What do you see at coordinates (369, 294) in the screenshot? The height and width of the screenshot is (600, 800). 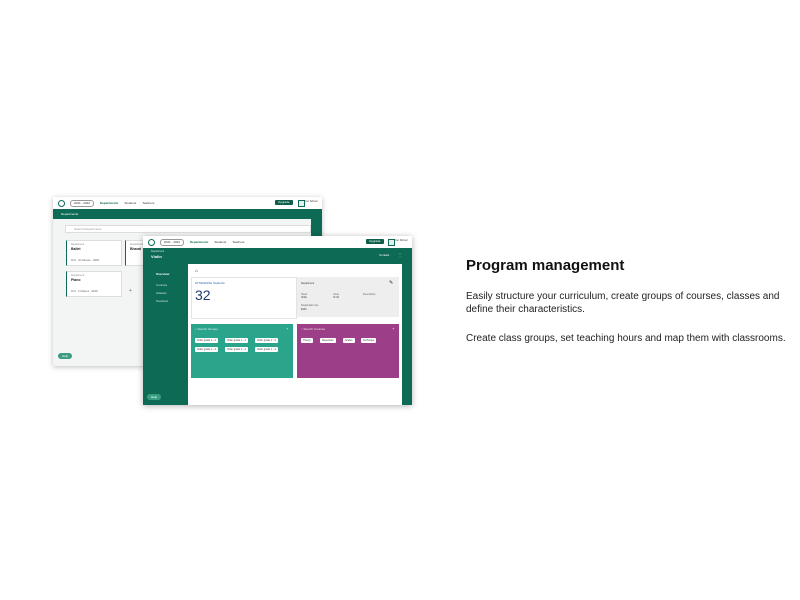 I see `info-description-key: Description` at bounding box center [369, 294].